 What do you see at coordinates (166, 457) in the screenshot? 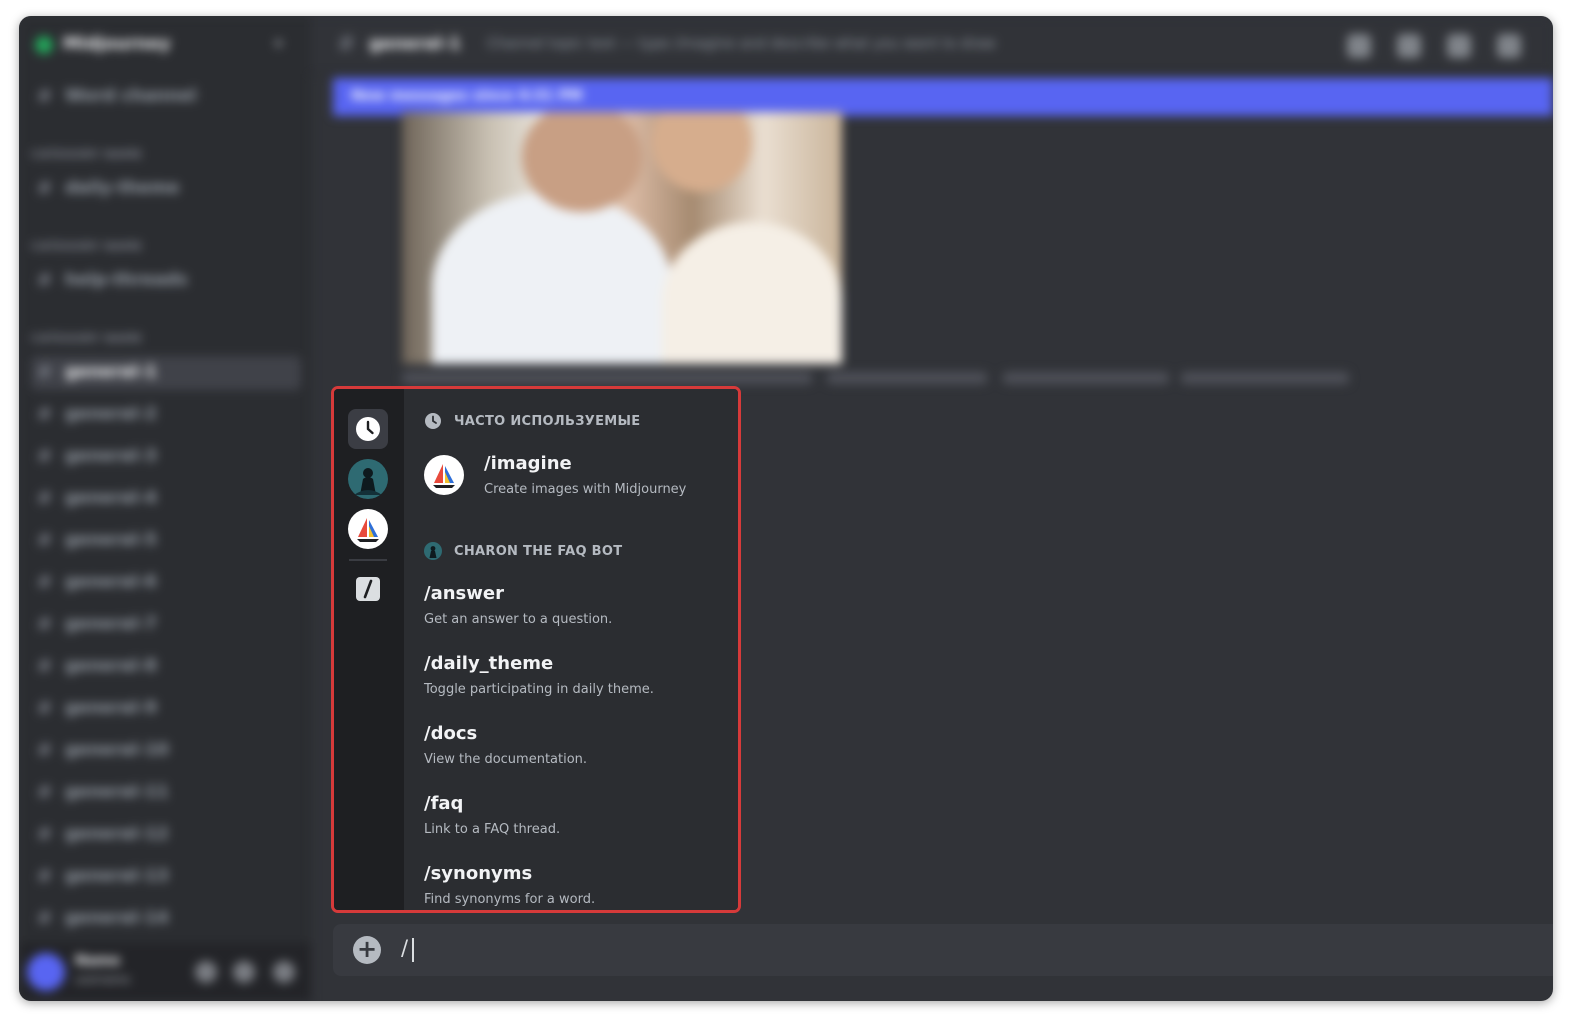
I see `sidebar-channel: # general-3` at bounding box center [166, 457].